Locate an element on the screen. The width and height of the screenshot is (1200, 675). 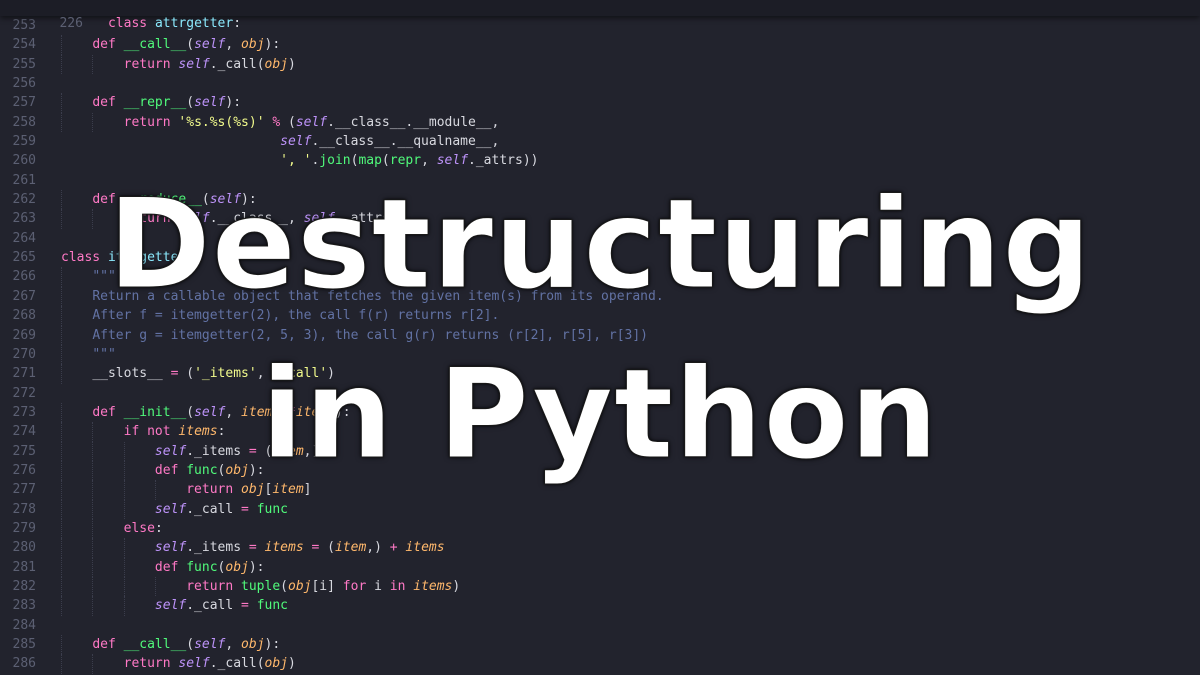
code-line: 284 is located at coordinates (600, 625).